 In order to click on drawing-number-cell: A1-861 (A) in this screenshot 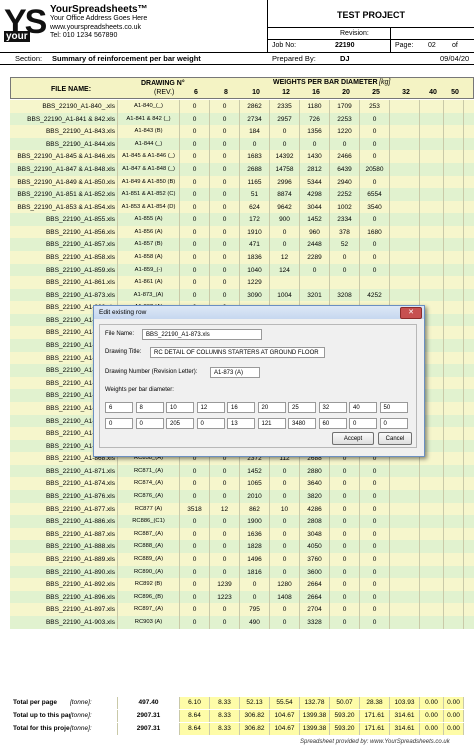, I will do `click(149, 283)`.